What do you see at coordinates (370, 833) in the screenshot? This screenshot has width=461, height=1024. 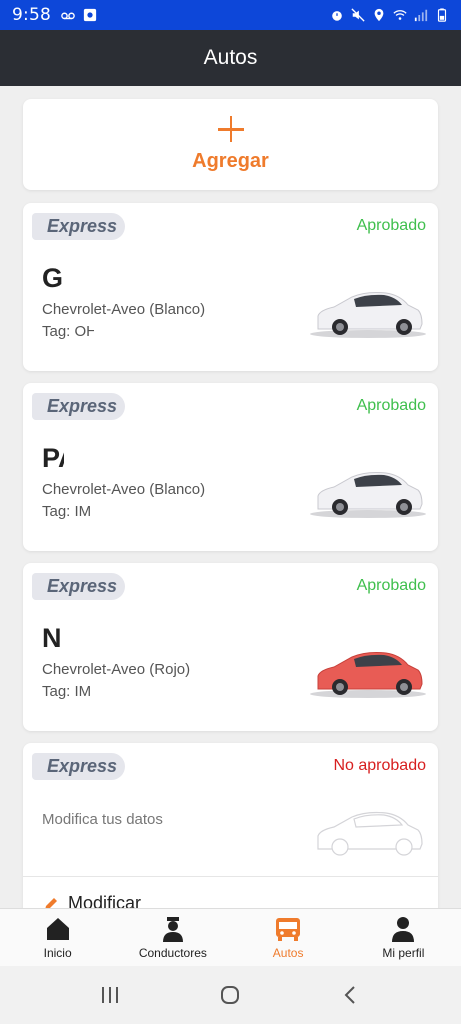 I see `car-outline-icon` at bounding box center [370, 833].